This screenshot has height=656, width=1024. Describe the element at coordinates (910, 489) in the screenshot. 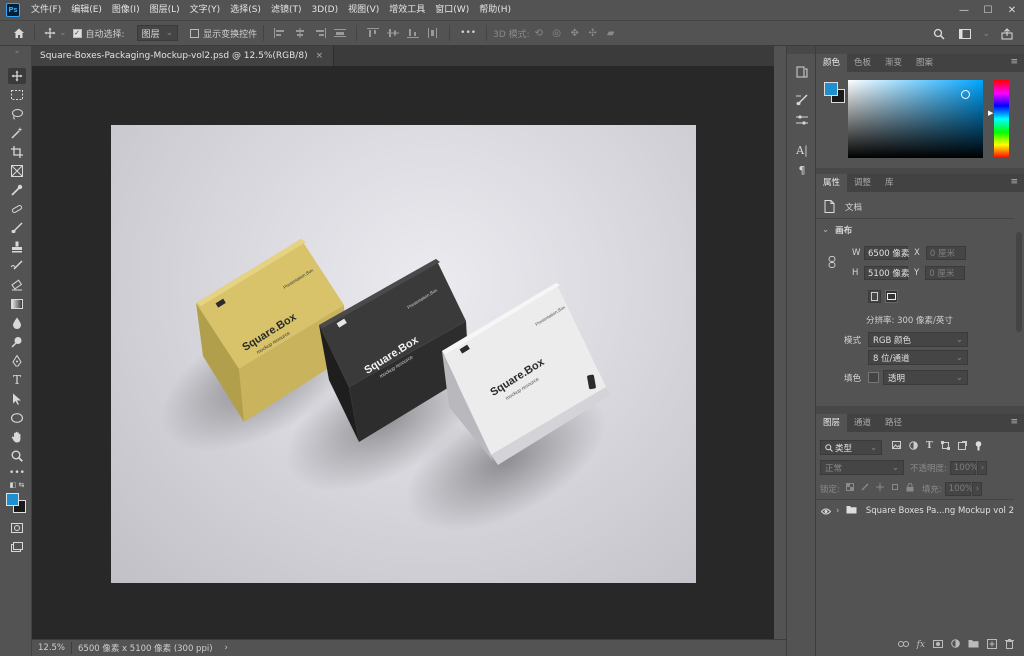

I see `lock-all-icon` at that location.